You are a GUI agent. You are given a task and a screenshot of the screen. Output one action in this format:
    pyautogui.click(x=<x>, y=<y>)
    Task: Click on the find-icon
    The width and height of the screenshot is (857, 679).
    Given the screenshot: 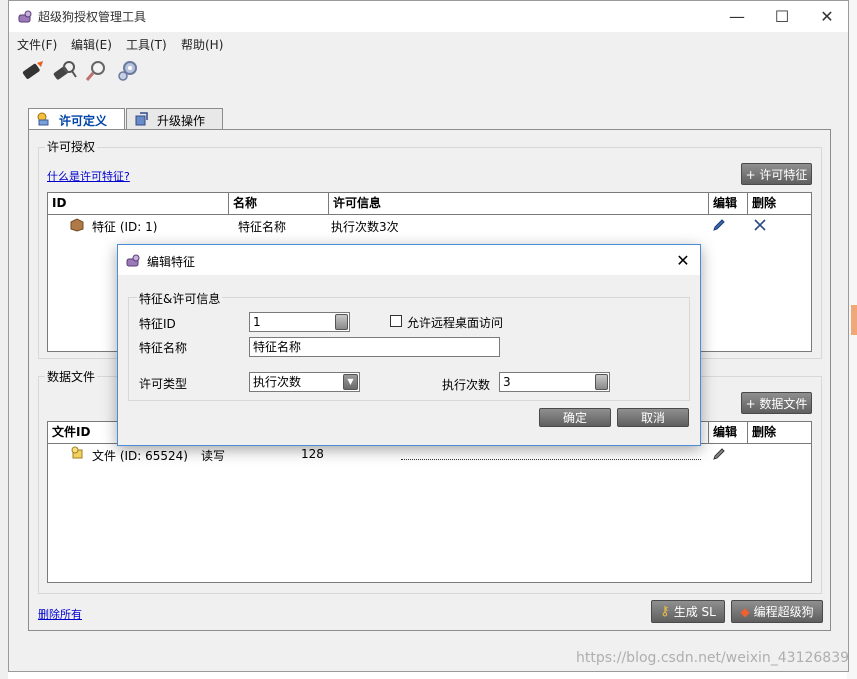 What is the action you would take?
    pyautogui.click(x=97, y=71)
    